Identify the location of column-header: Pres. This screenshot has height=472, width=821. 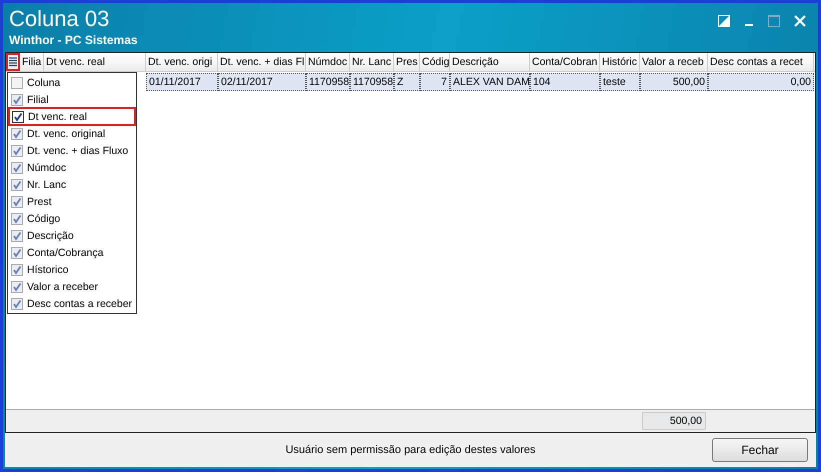
(407, 62).